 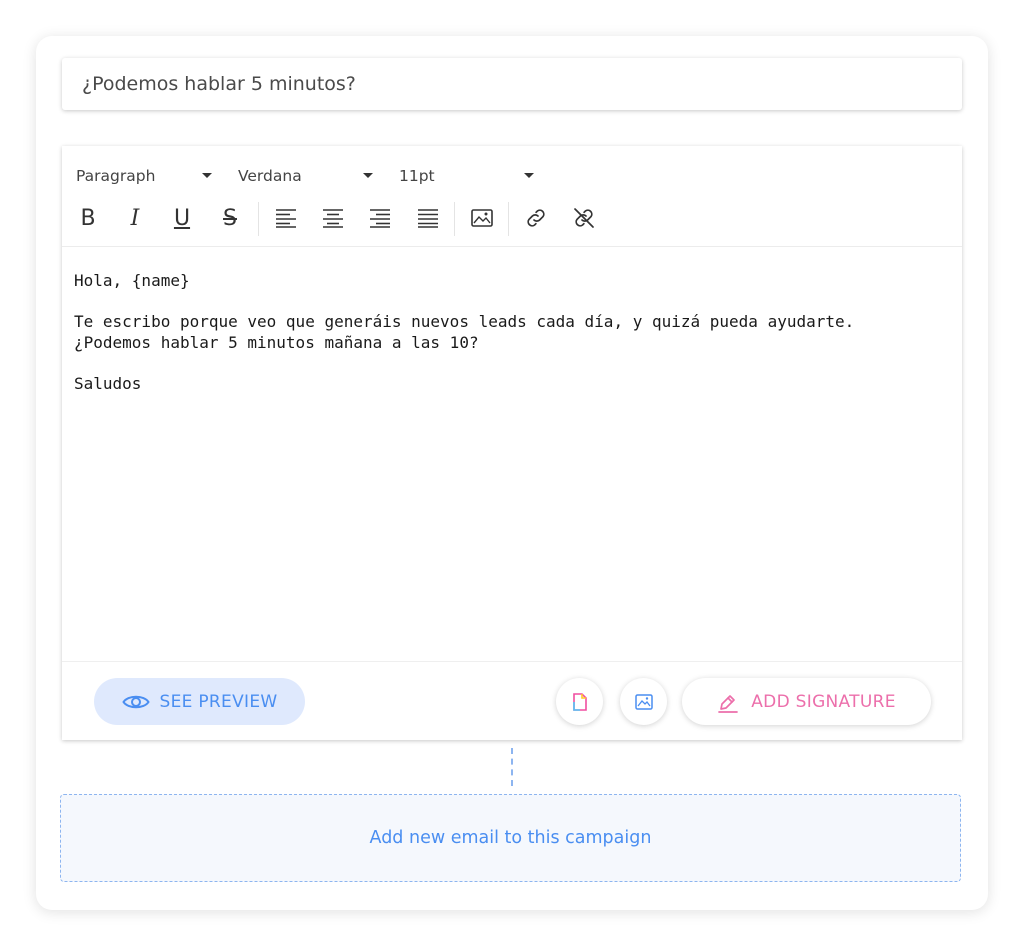 I want to click on see-preview-button: SEE PREVIEW, so click(x=199, y=701).